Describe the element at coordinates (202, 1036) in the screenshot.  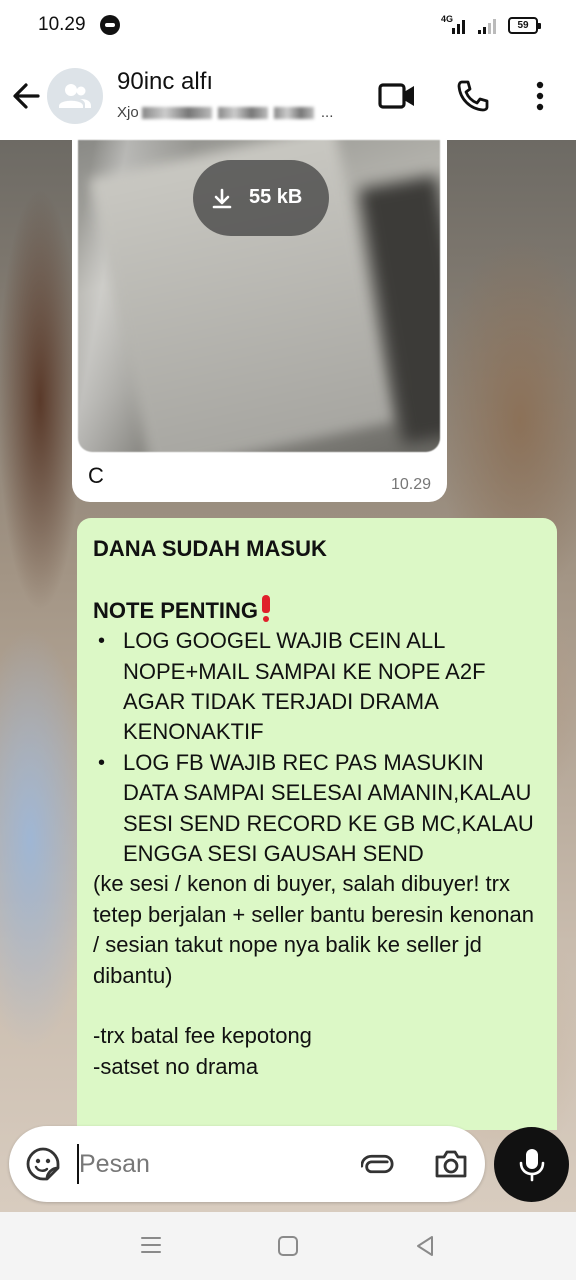
I see `message-extra-line: -trx batal fee kepotong` at that location.